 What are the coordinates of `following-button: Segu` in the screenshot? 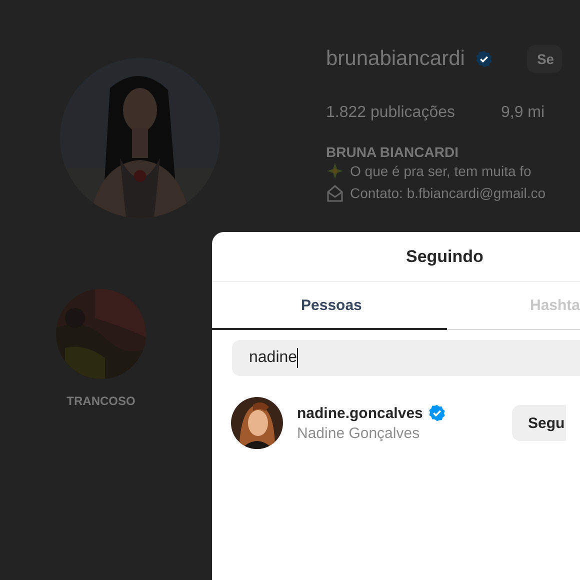 It's located at (539, 423).